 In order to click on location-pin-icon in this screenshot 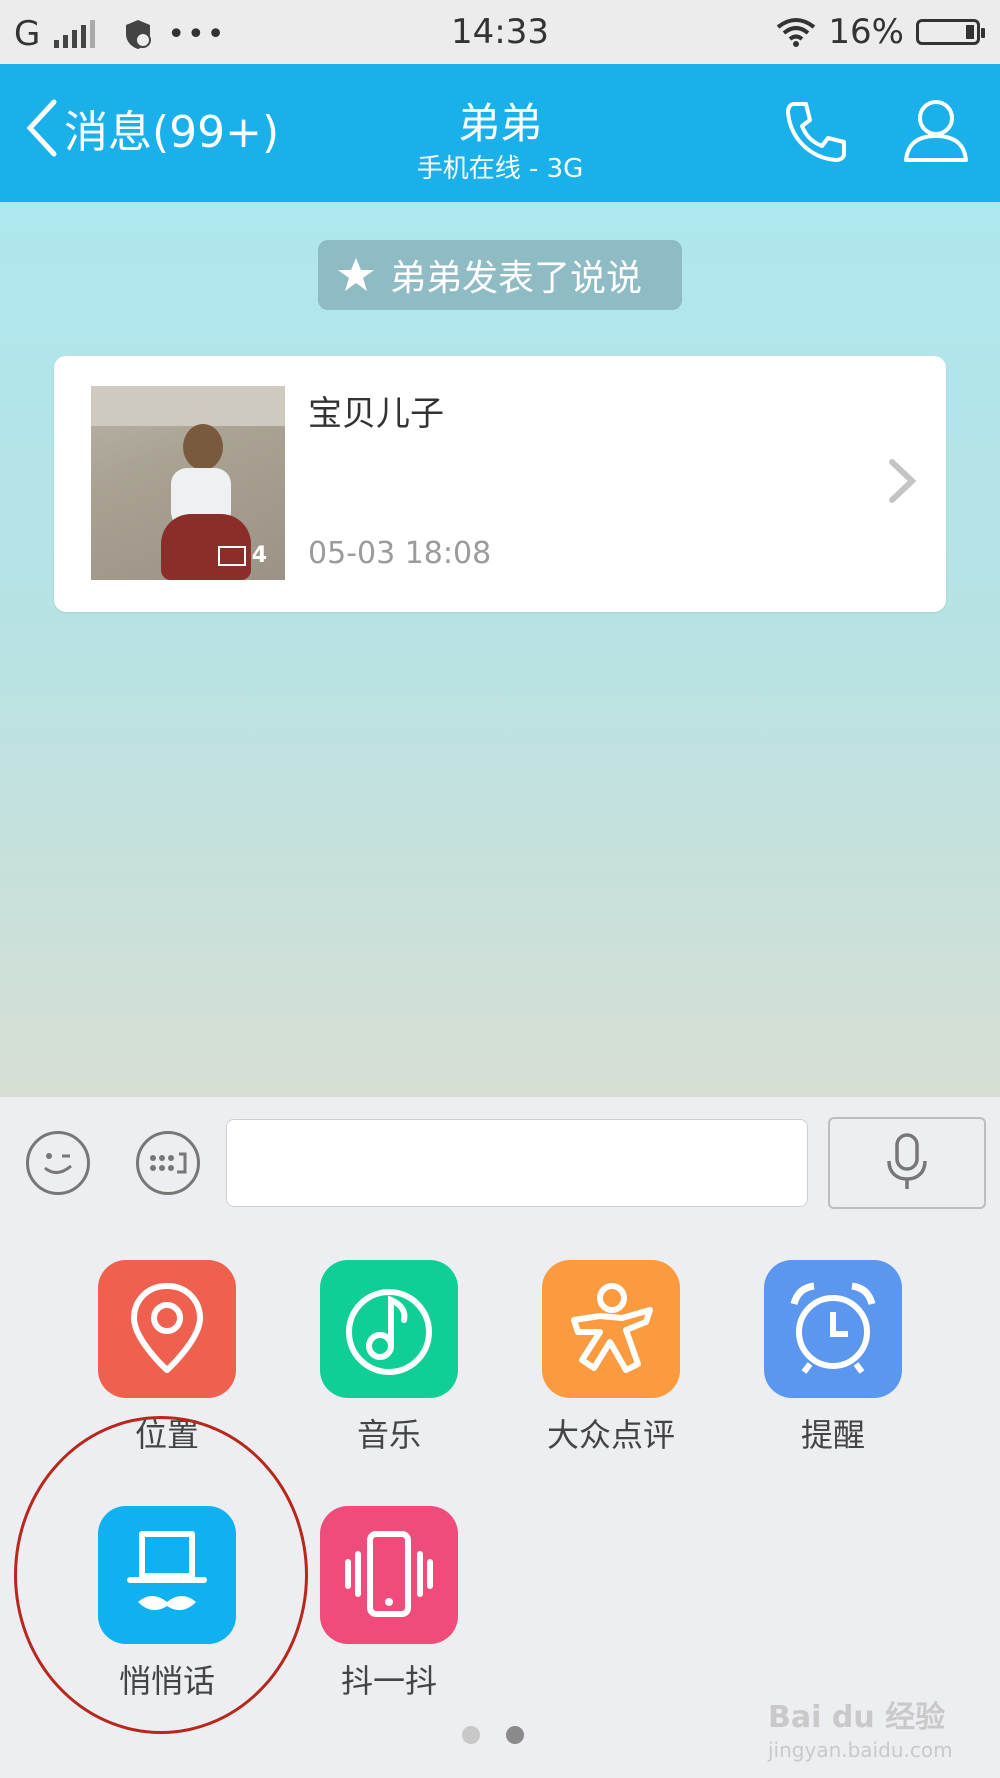, I will do `click(167, 1328)`.